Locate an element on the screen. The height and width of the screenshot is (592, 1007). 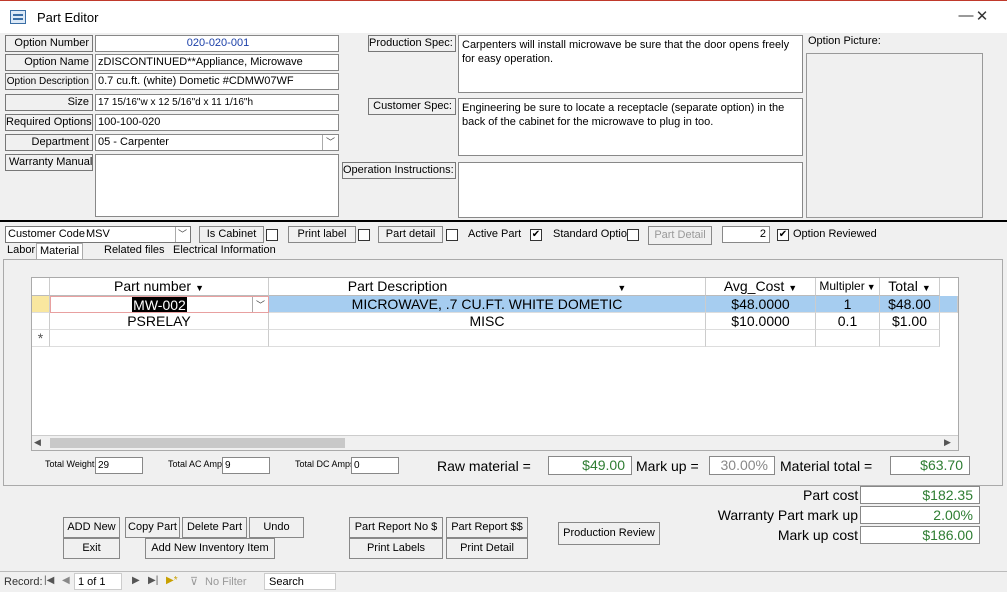
production-spec-label: Production Spec: is located at coordinates (412, 43).